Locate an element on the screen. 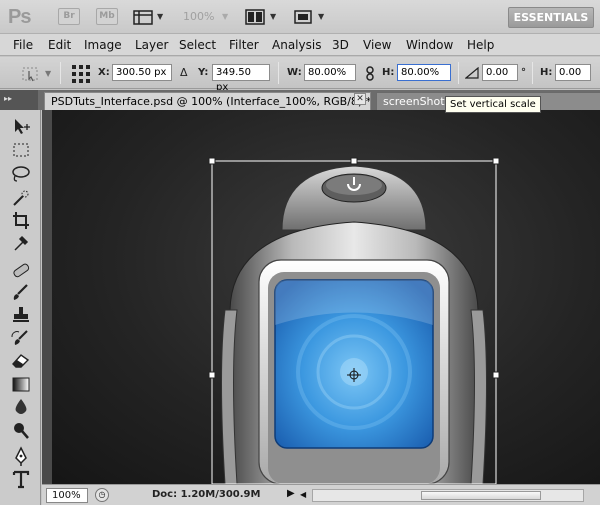 The height and width of the screenshot is (505, 600). zoom-field: 100% is located at coordinates (67, 495).